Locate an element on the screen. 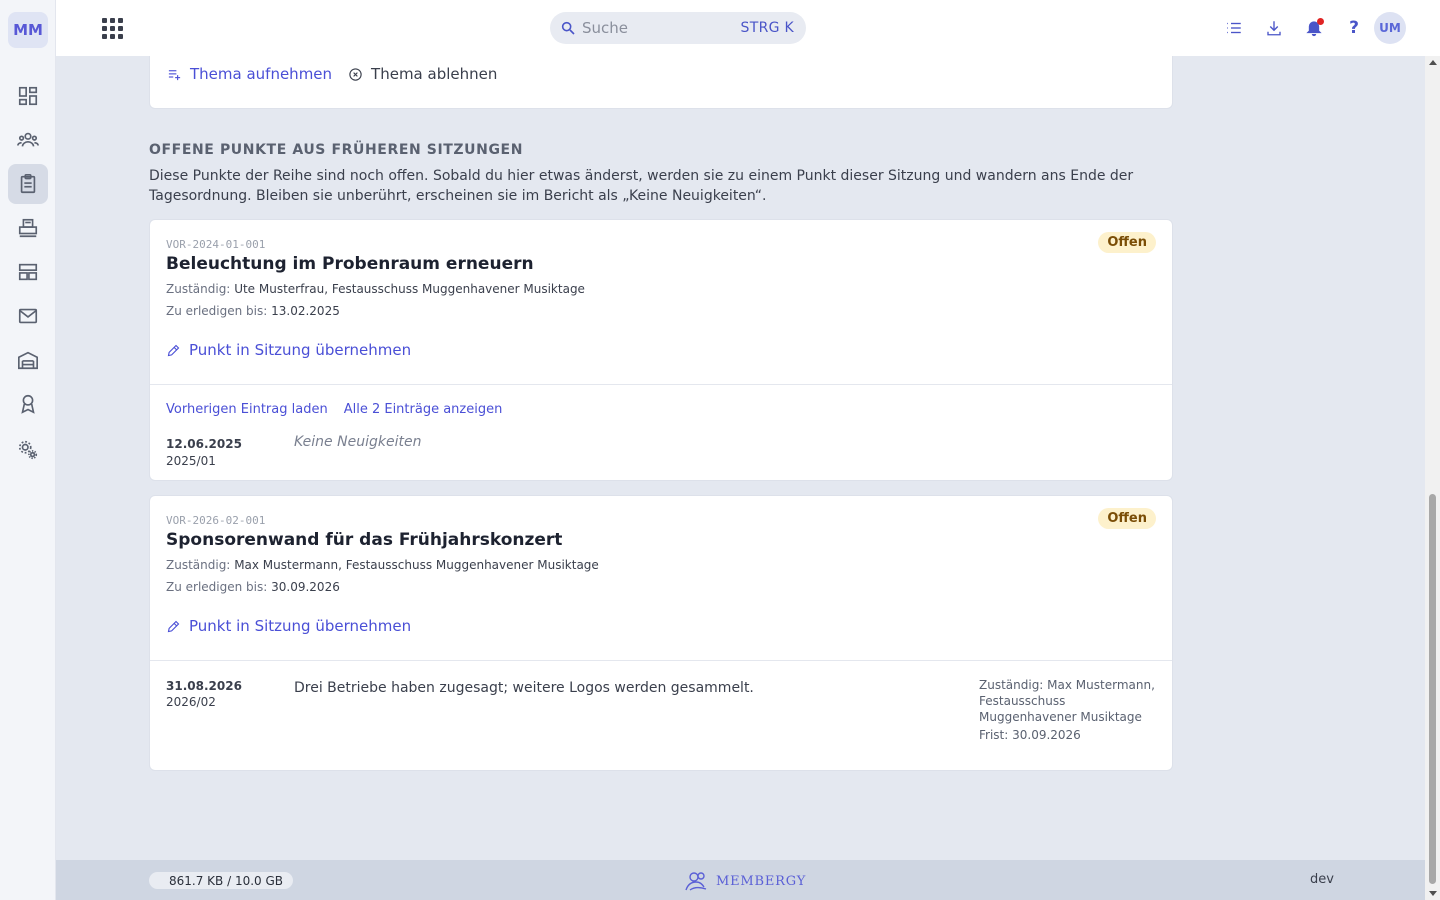 The height and width of the screenshot is (900, 1440). show-all-entries-link: Alle 2 Einträge anzeigen is located at coordinates (423, 409).